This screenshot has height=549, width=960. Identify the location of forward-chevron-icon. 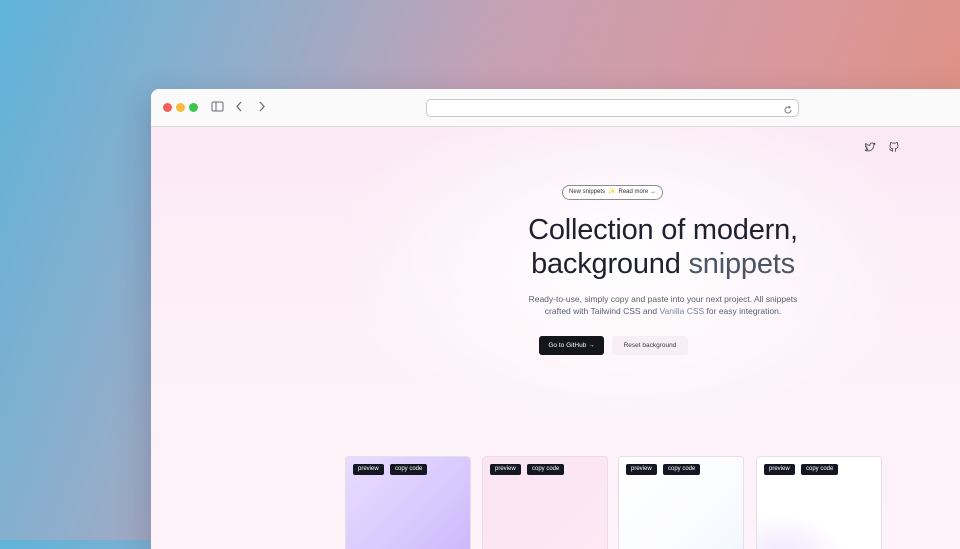
(262, 109).